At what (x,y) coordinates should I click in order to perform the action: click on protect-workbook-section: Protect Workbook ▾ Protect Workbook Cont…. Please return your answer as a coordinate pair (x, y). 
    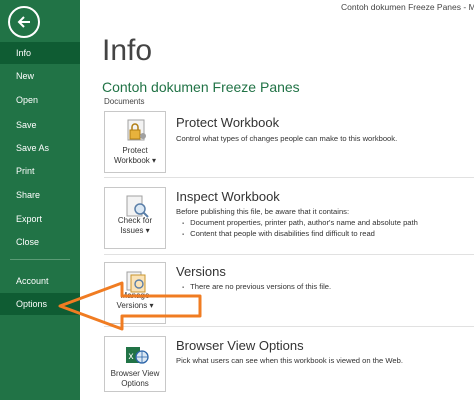
    Looking at the image, I should click on (289, 146).